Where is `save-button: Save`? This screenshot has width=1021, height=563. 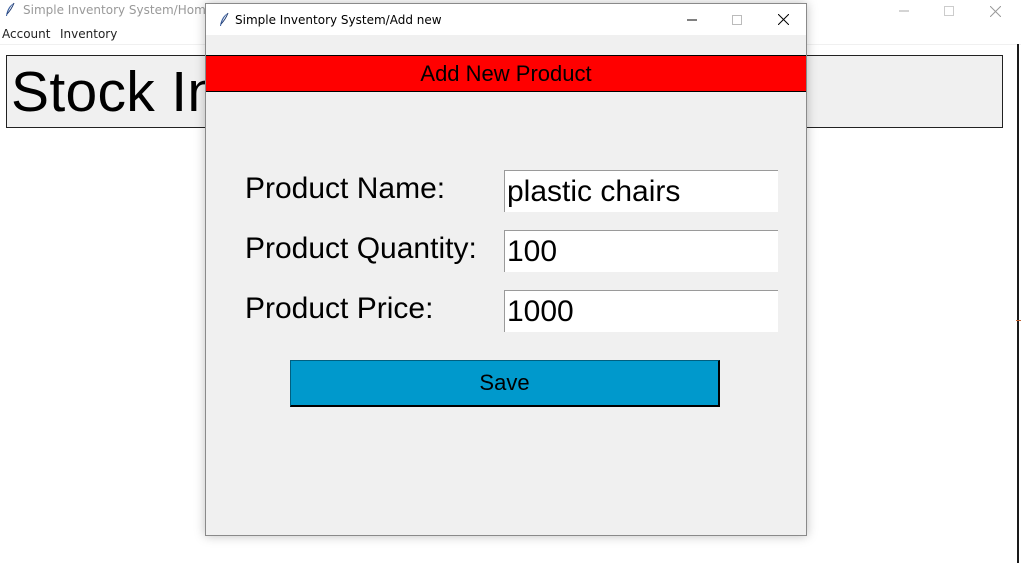 save-button: Save is located at coordinates (505, 383).